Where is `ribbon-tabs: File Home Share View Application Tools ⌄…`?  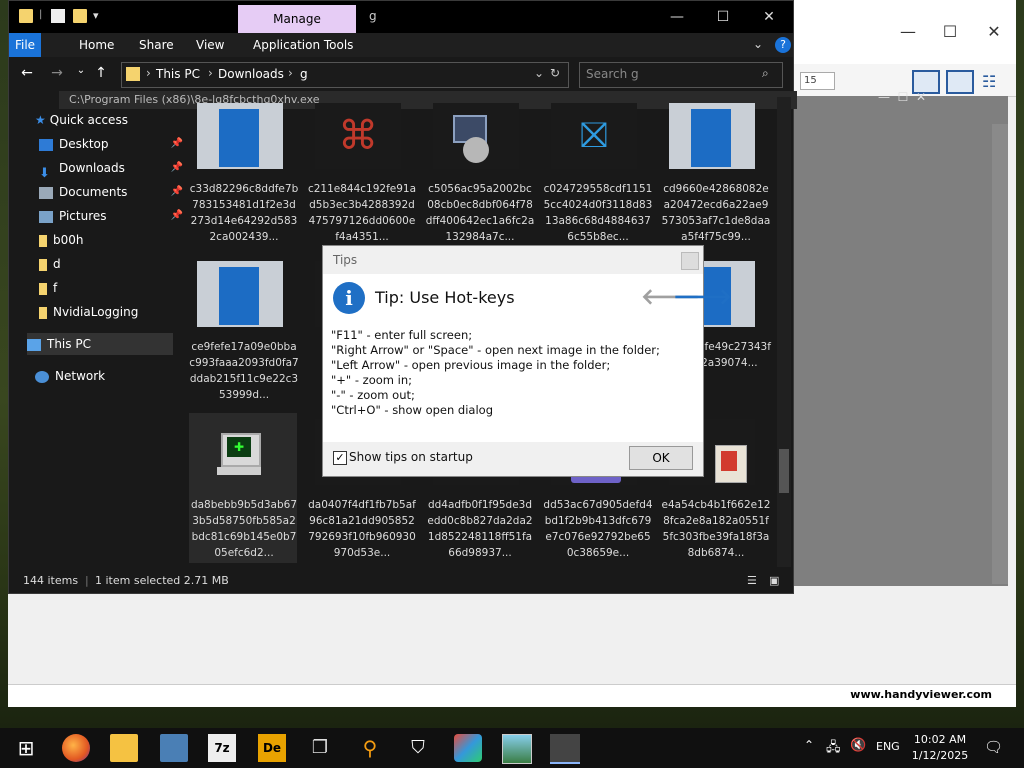 ribbon-tabs: File Home Share View Application Tools ⌄… is located at coordinates (401, 45).